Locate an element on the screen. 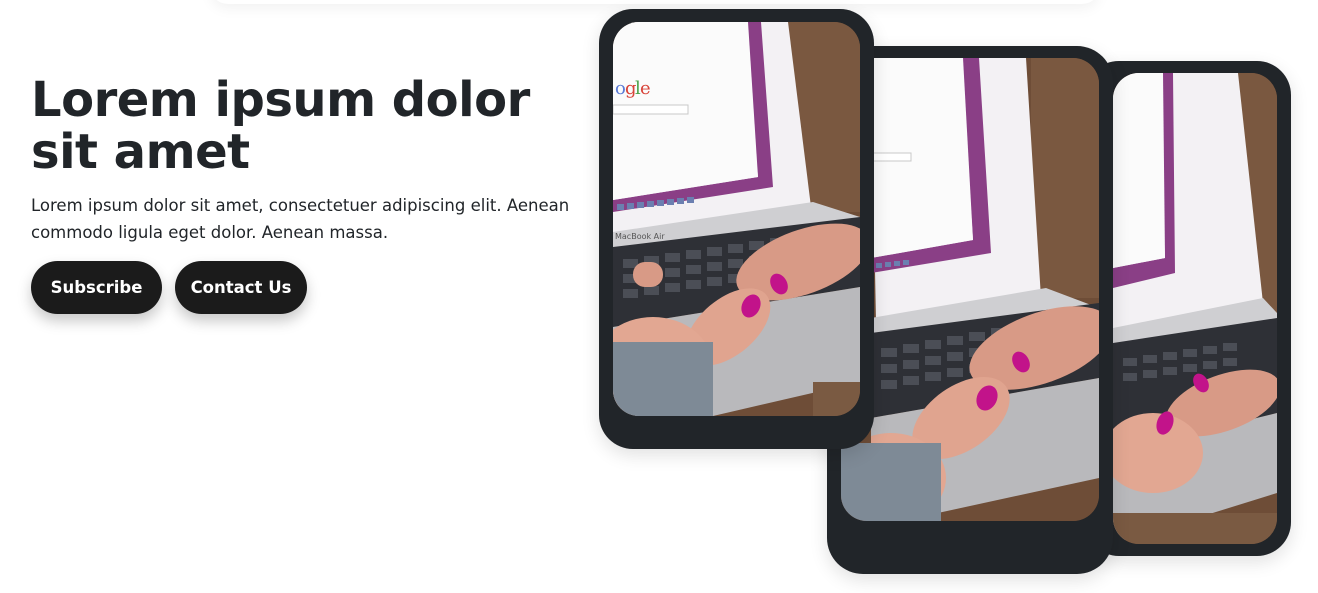 The width and height of the screenshot is (1318, 593). phone-screen-image-1: o g l e MacBook Air is located at coordinates (736, 219).